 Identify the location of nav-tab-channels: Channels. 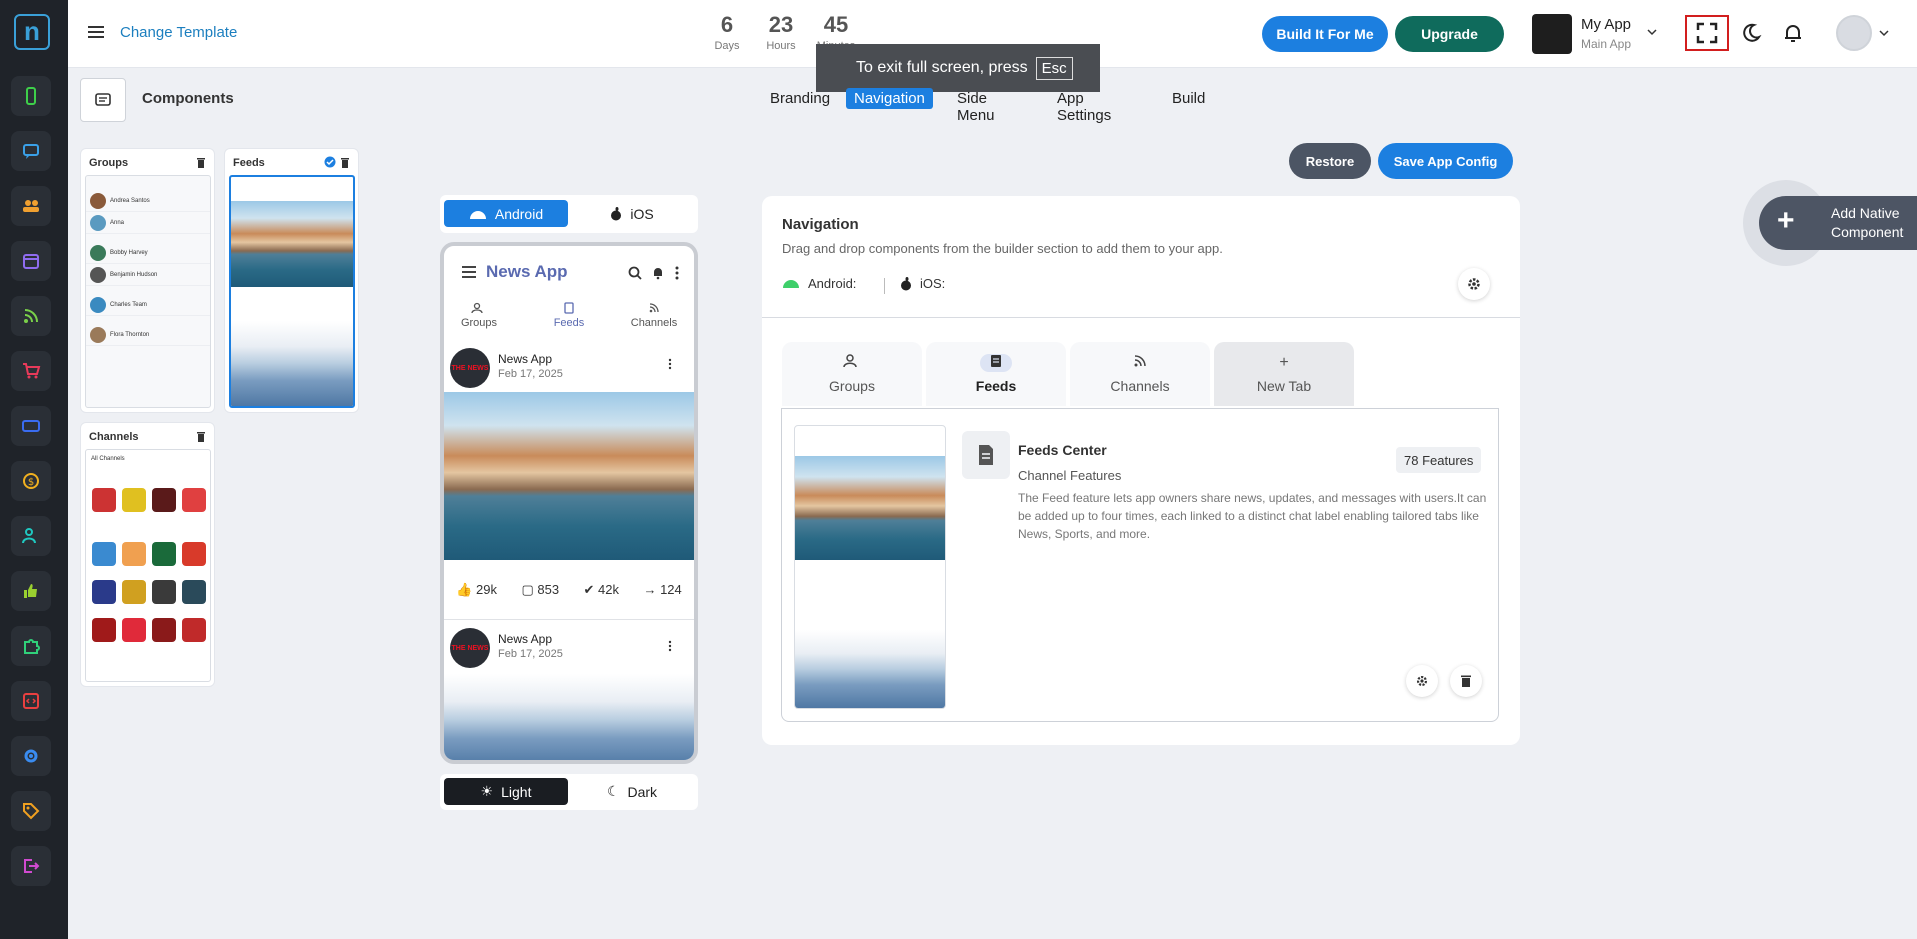
(1140, 374).